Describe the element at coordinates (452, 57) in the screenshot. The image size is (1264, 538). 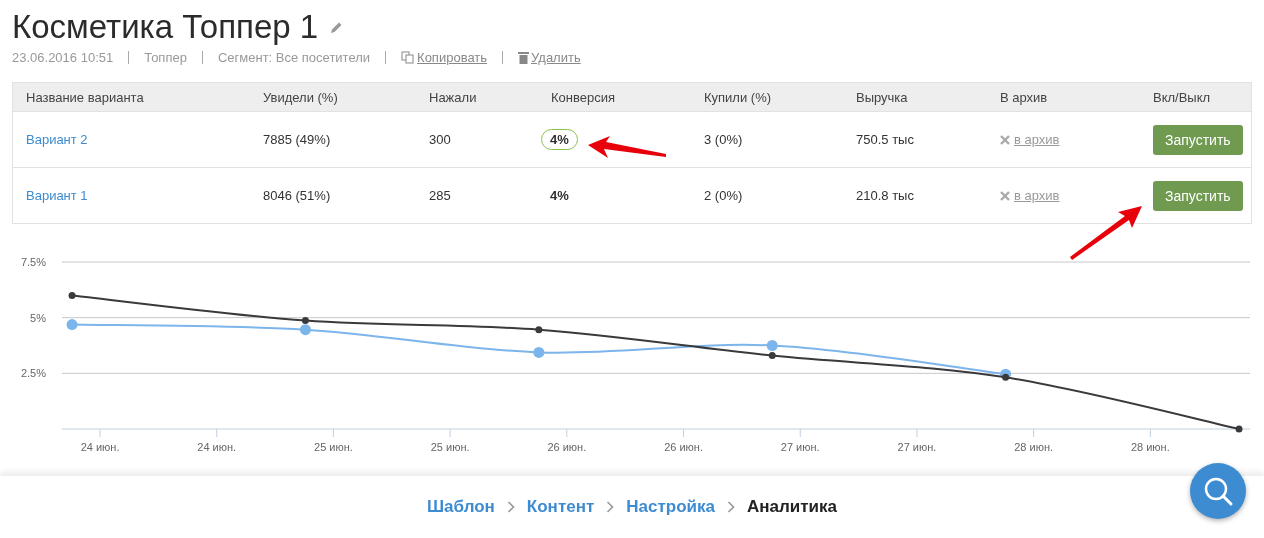
I see `copy-link: Копировать` at that location.